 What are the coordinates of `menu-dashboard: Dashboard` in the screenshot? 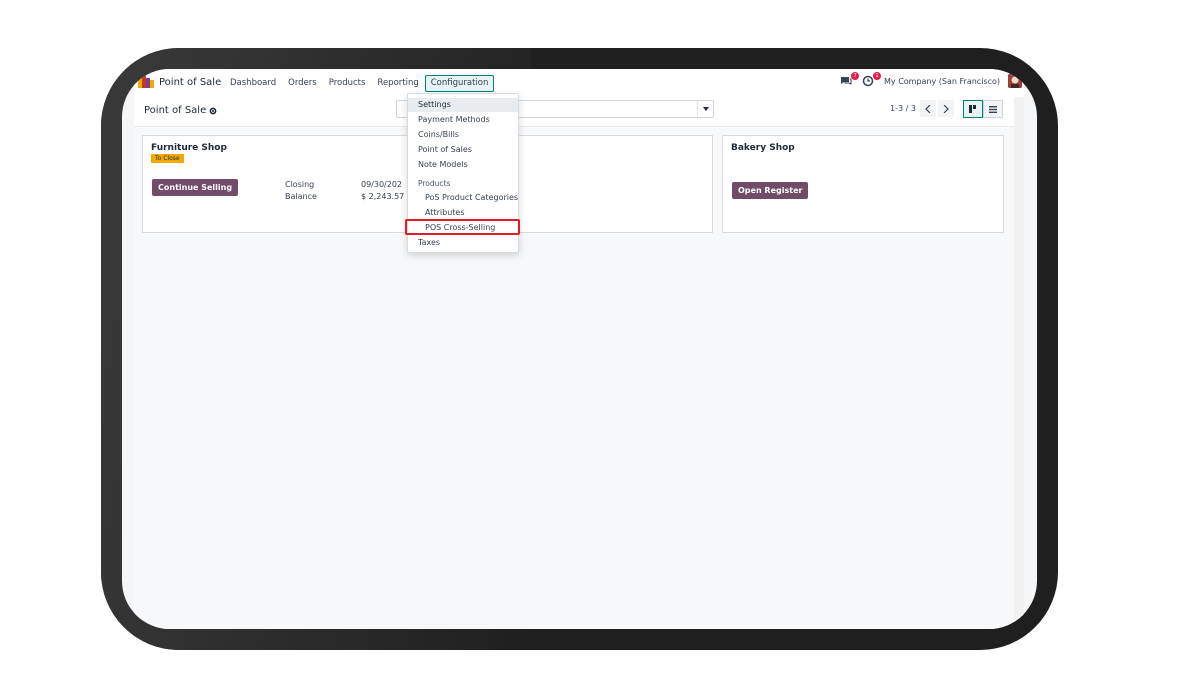 It's located at (253, 83).